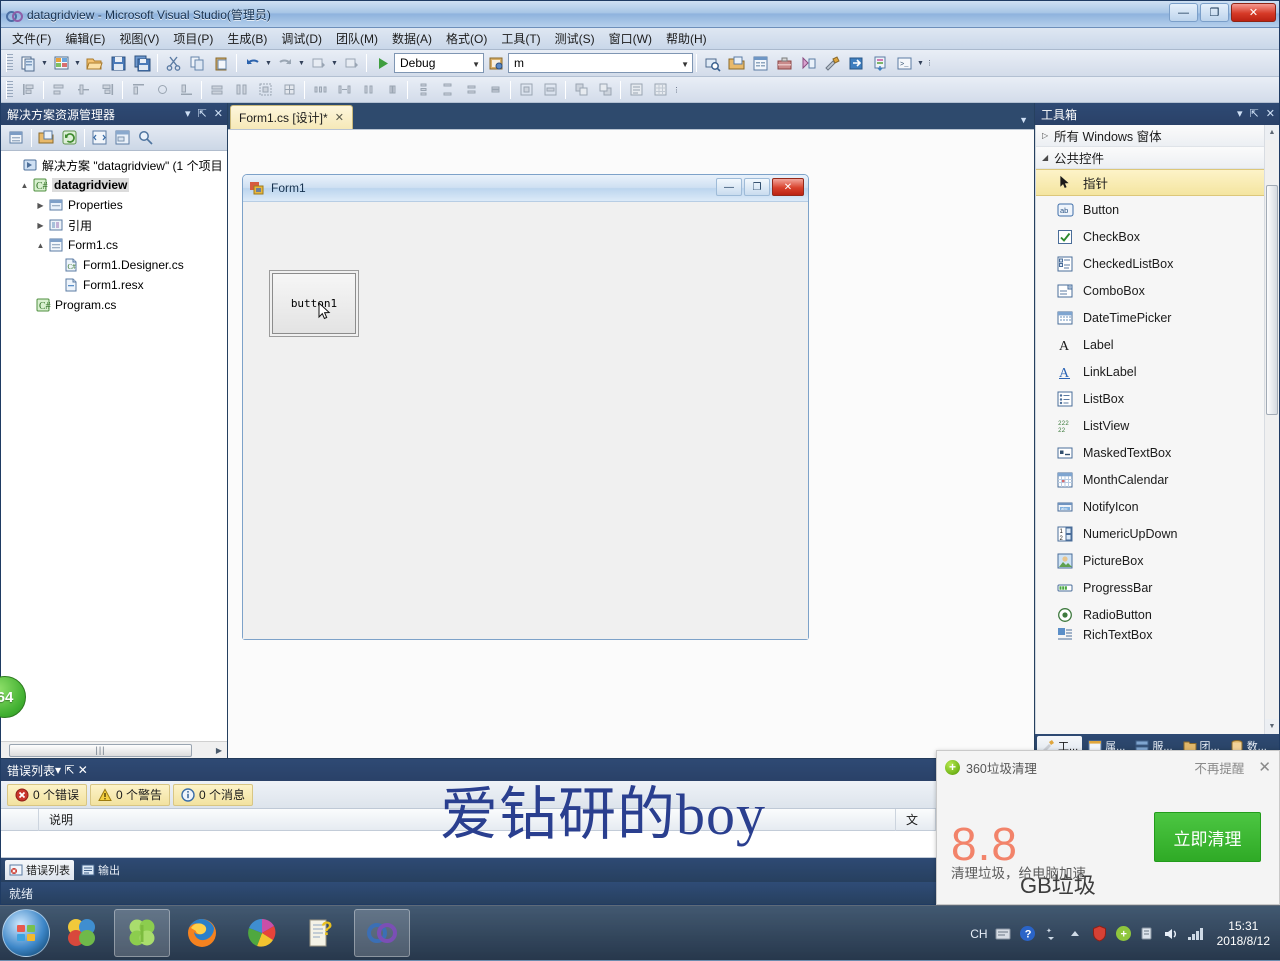 Image resolution: width=1280 pixels, height=961 pixels. What do you see at coordinates (20, 819) in the screenshot?
I see `column-header-icon` at bounding box center [20, 819].